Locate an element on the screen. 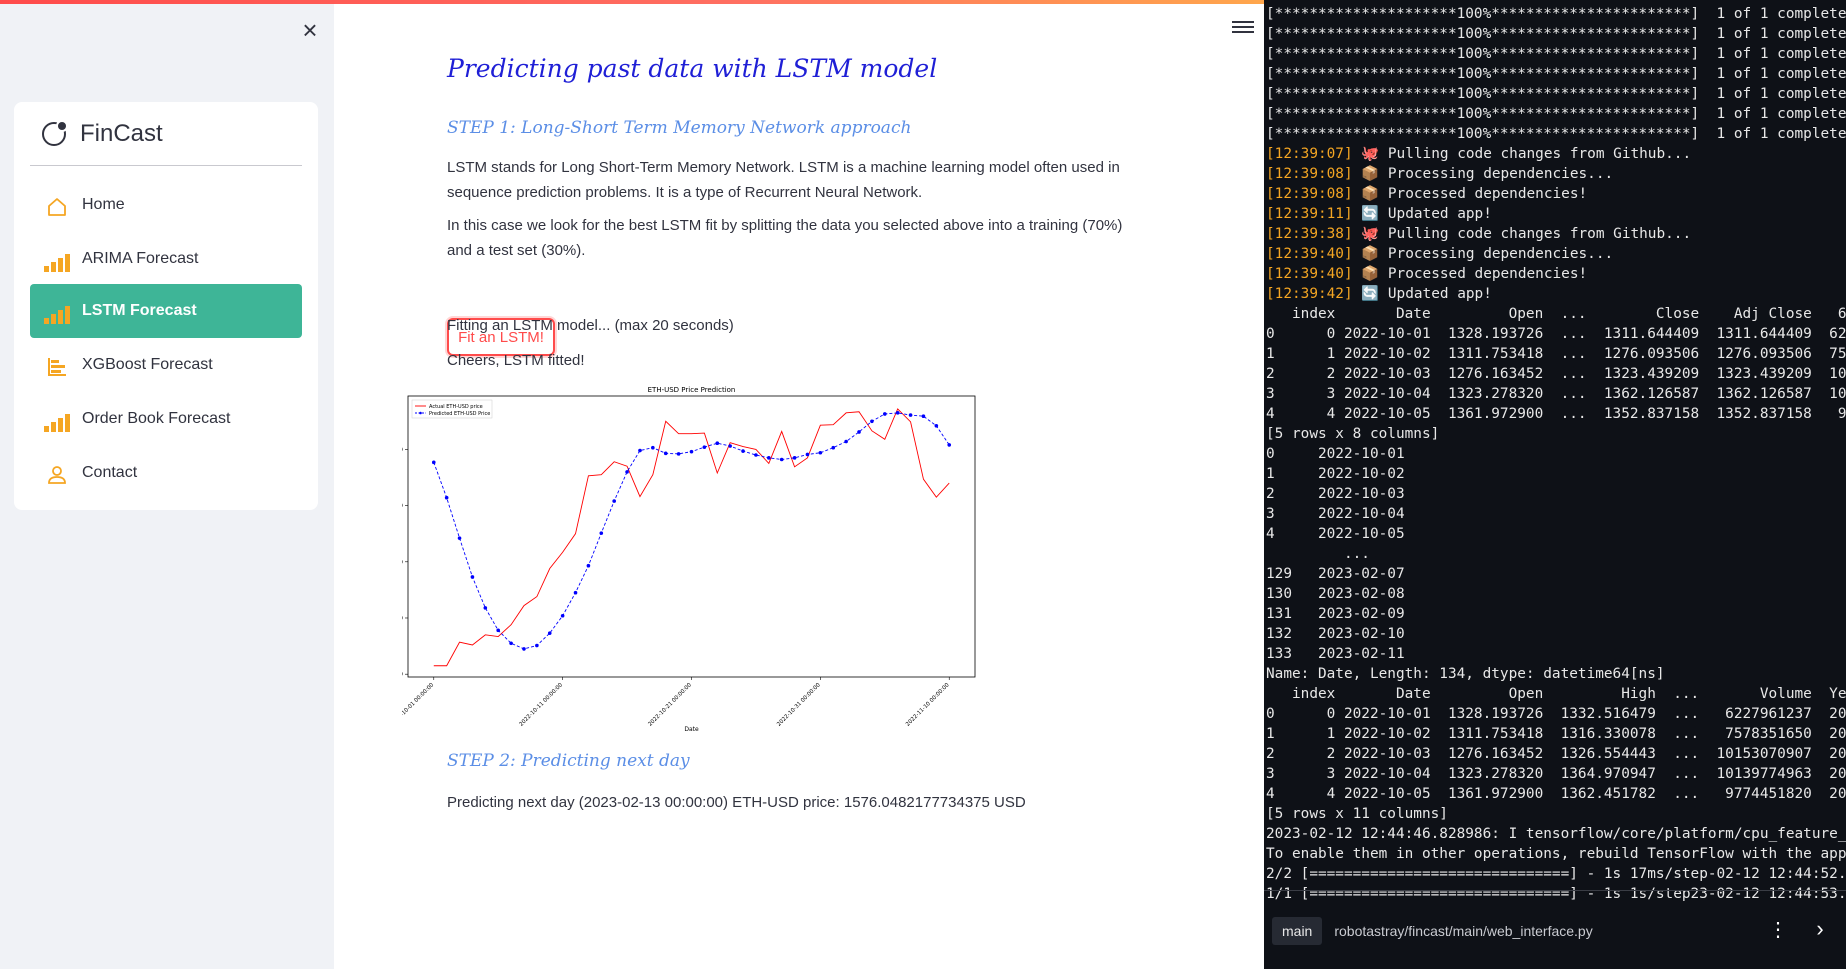 This screenshot has width=1846, height=969. log-line: [12:39:11] 🔄 Updated app! is located at coordinates (1556, 214).